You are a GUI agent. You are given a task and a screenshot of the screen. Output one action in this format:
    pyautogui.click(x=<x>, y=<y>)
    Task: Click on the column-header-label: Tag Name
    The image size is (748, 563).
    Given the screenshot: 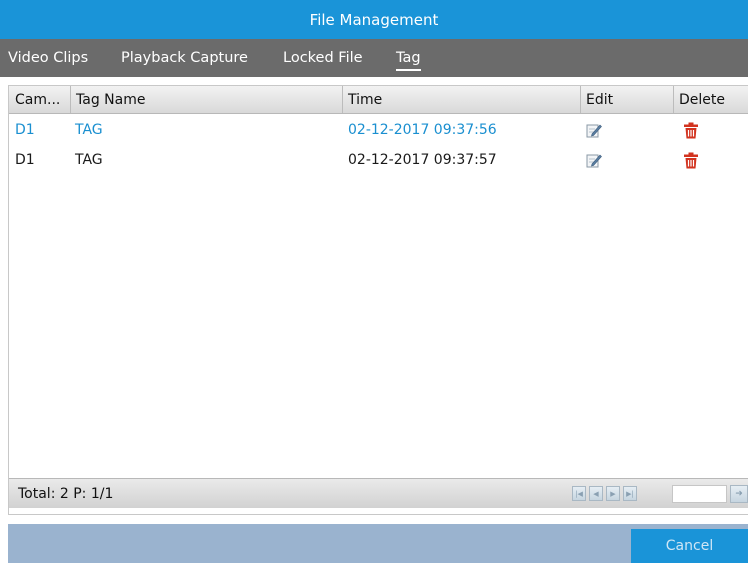 What is the action you would take?
    pyautogui.click(x=111, y=99)
    